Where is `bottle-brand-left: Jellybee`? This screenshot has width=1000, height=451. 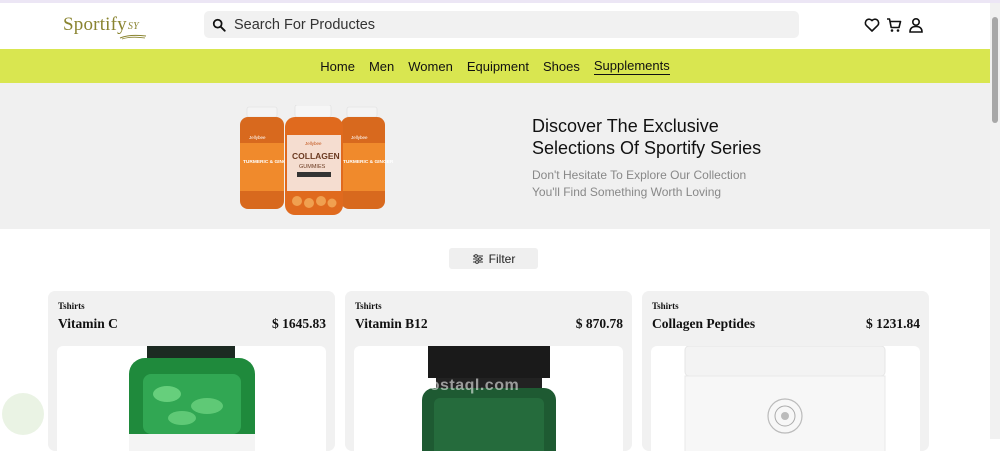 bottle-brand-left: Jellybee is located at coordinates (257, 137).